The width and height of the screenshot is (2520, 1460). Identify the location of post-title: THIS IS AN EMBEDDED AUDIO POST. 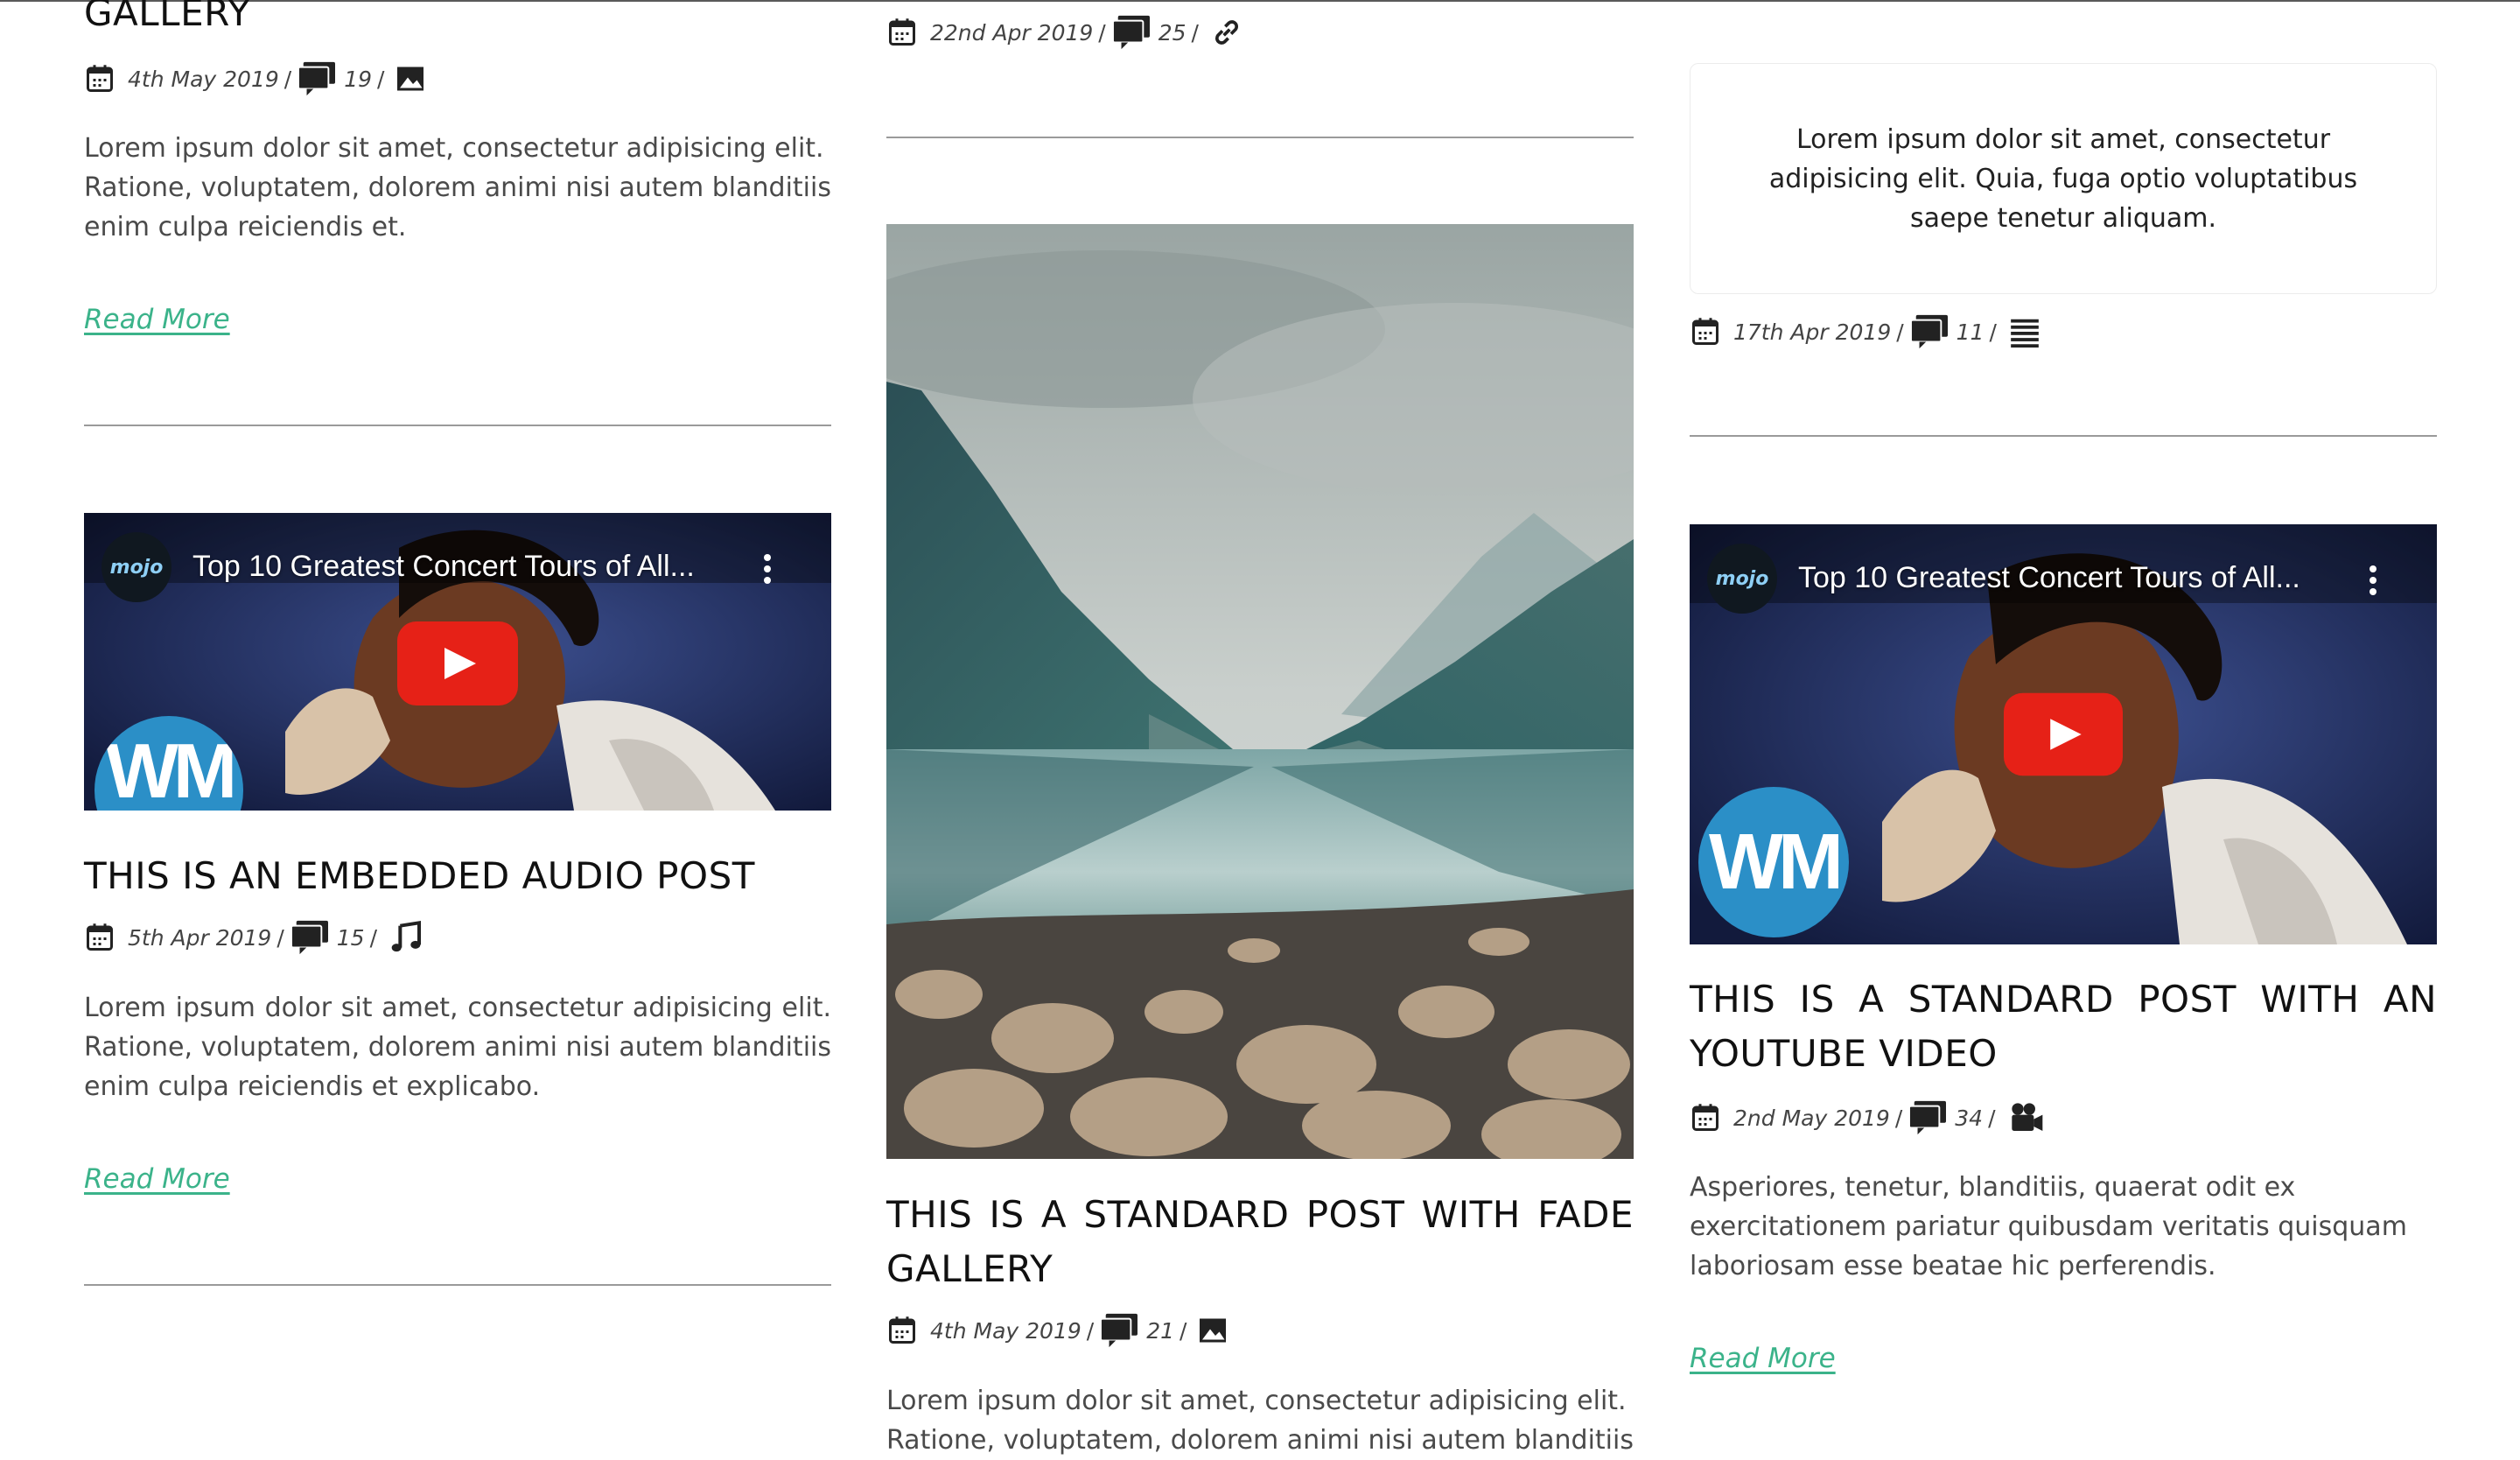
(457, 876).